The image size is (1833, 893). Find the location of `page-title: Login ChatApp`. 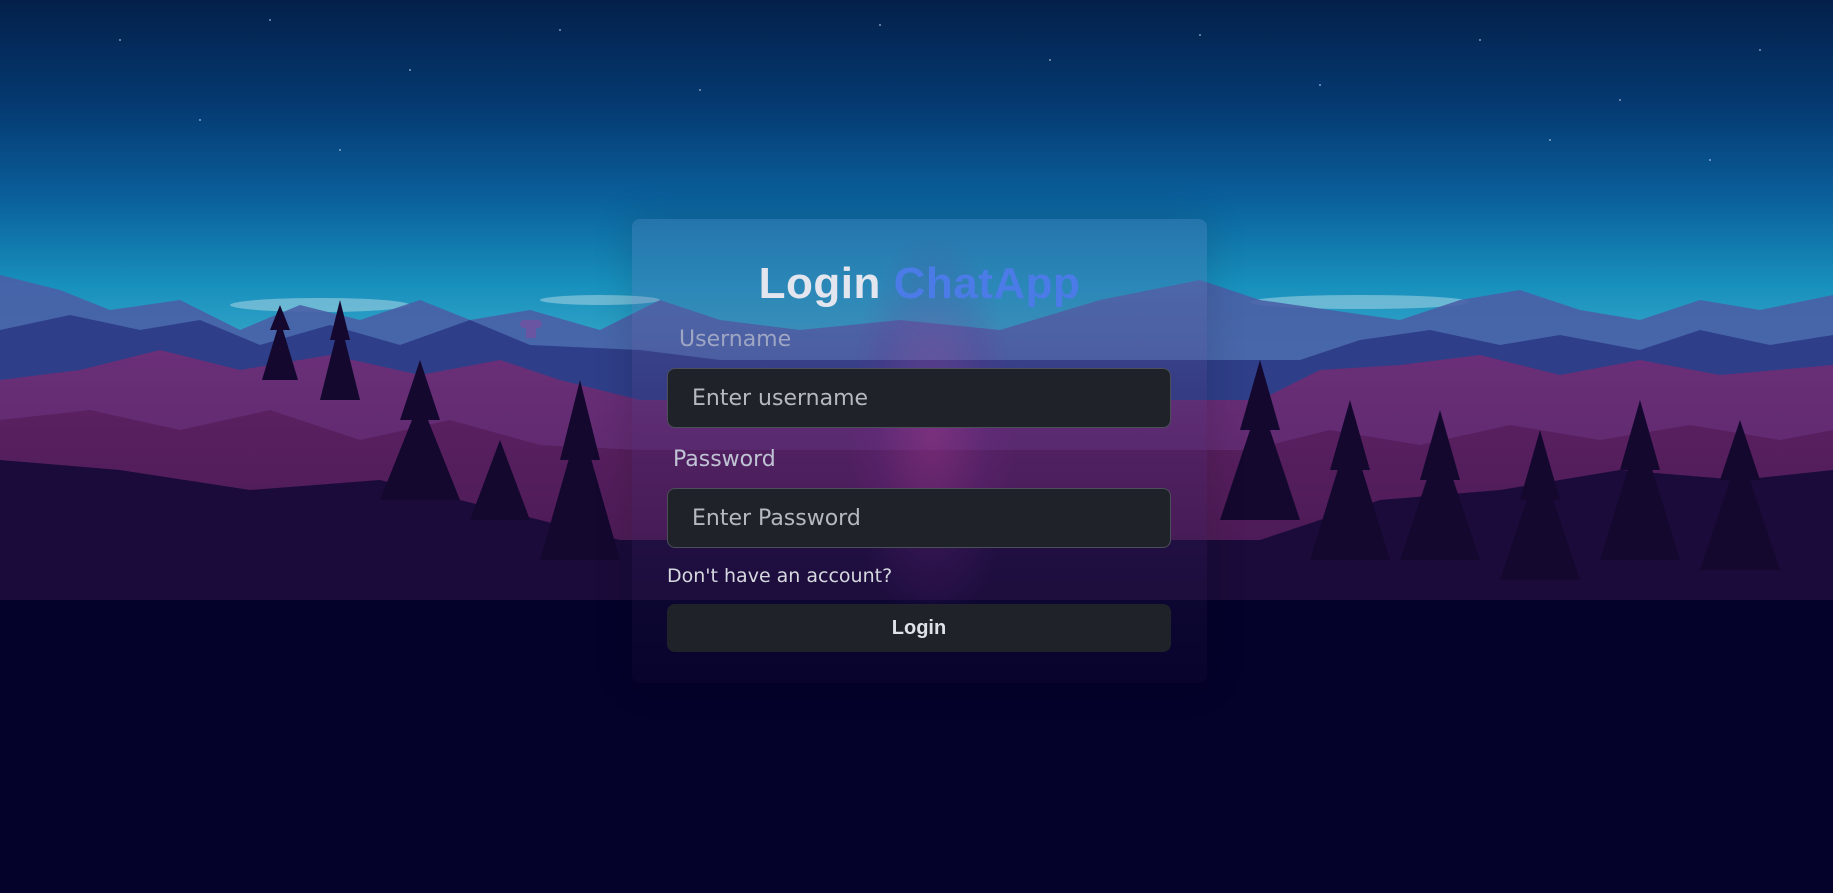

page-title: Login ChatApp is located at coordinates (919, 284).